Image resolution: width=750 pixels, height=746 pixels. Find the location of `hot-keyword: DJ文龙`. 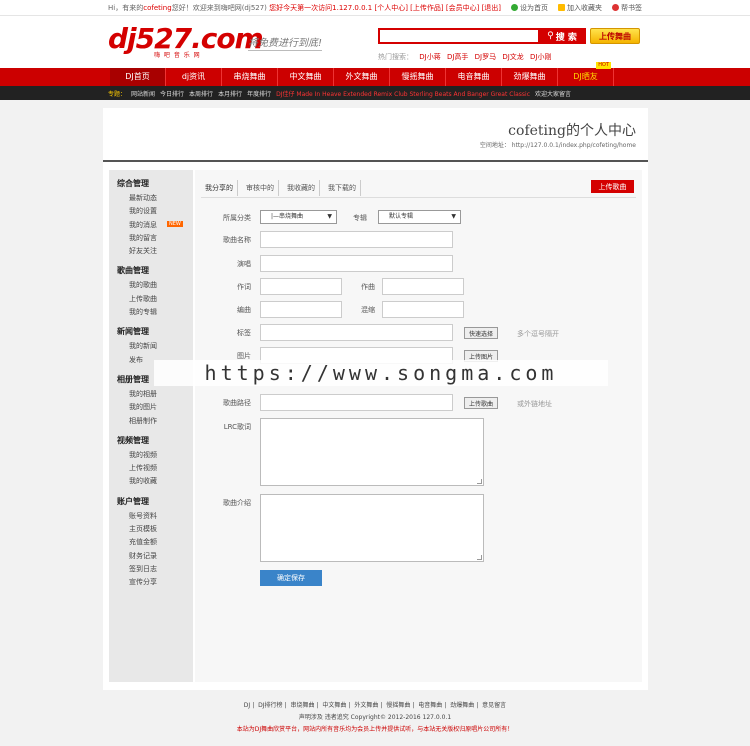

hot-keyword: DJ文龙 is located at coordinates (512, 57).